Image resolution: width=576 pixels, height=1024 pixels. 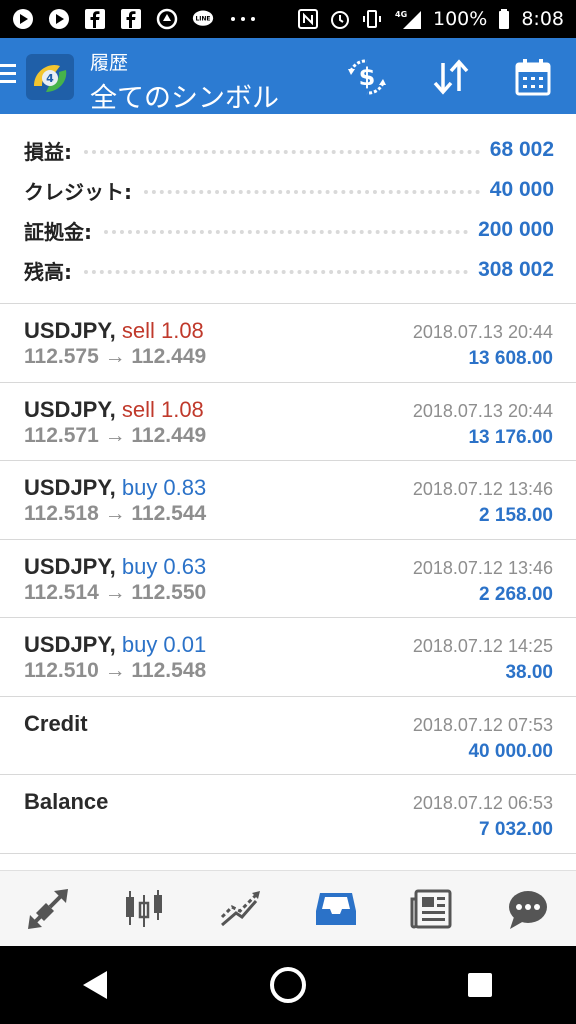 What do you see at coordinates (432, 909) in the screenshot?
I see `news-icon` at bounding box center [432, 909].